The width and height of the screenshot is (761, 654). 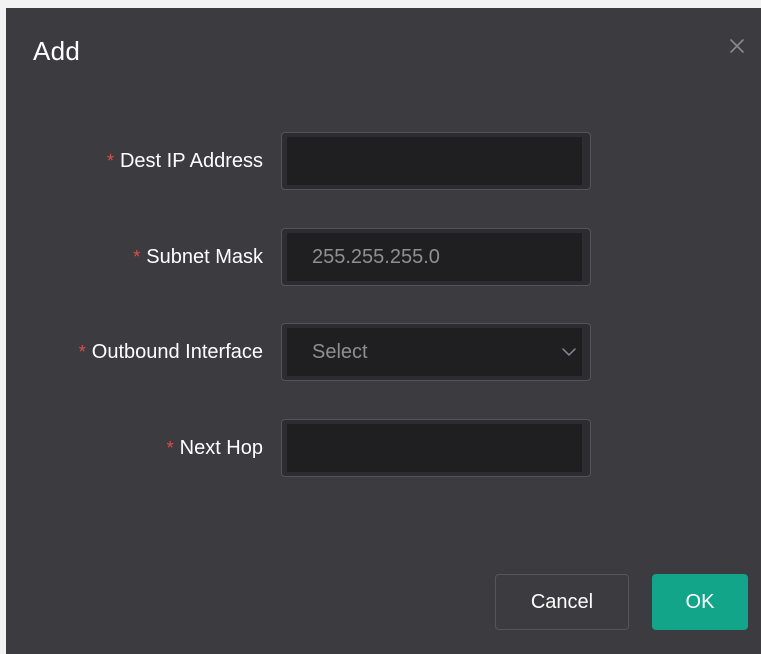 I want to click on next-hop-field-wrapper, so click(x=436, y=448).